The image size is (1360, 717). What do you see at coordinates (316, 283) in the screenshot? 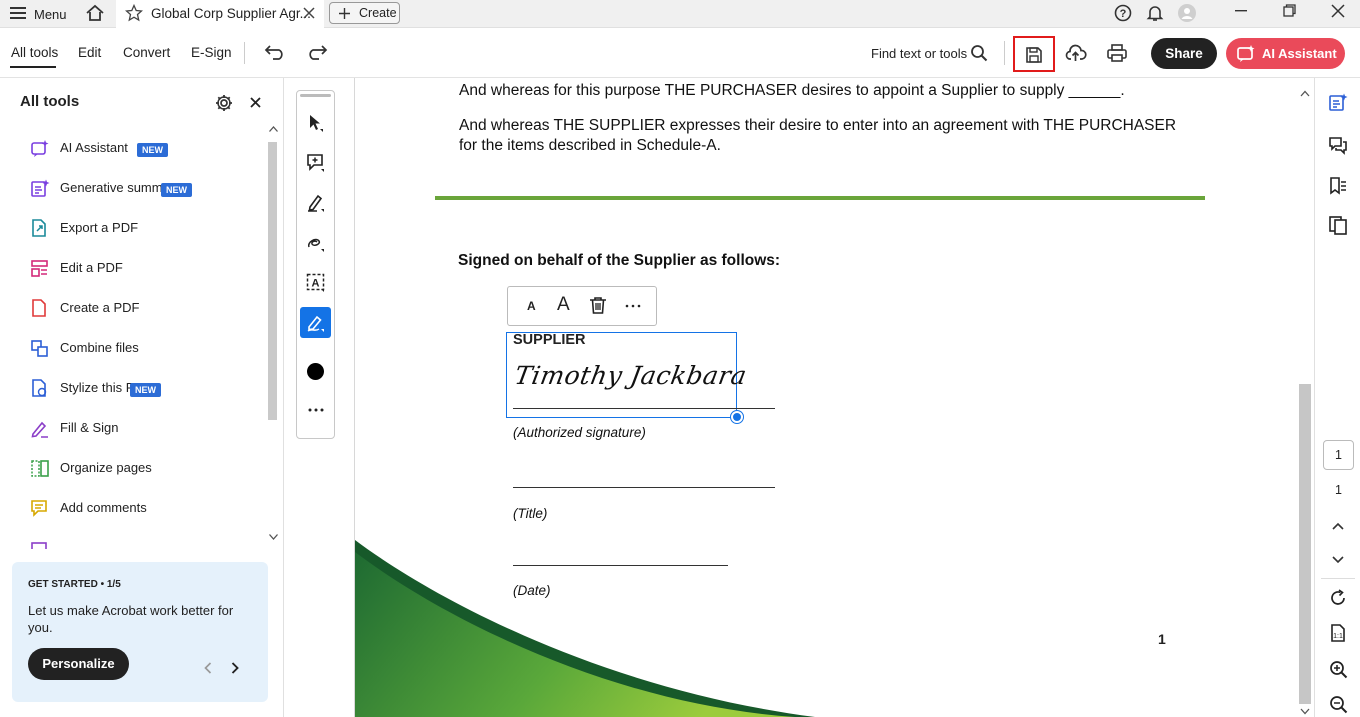
I see `add-text-box-icon: A` at bounding box center [316, 283].